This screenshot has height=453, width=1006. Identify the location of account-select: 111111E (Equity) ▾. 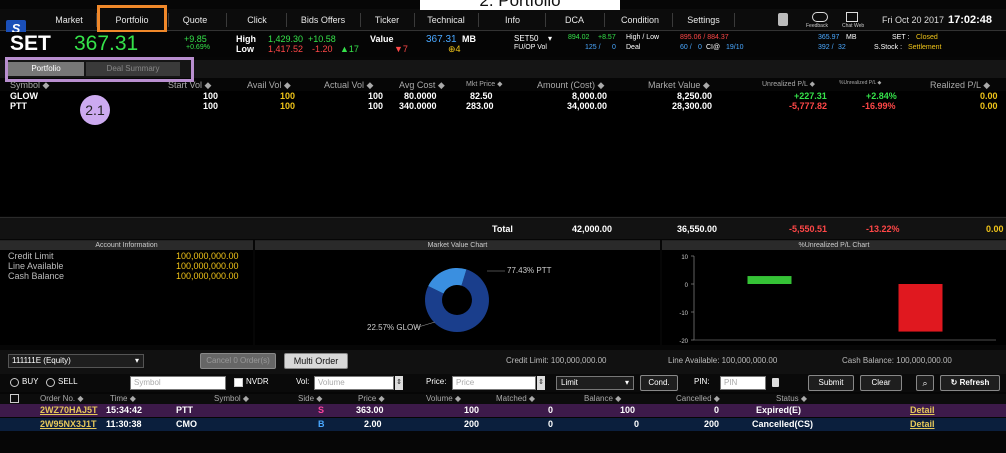
(76, 361).